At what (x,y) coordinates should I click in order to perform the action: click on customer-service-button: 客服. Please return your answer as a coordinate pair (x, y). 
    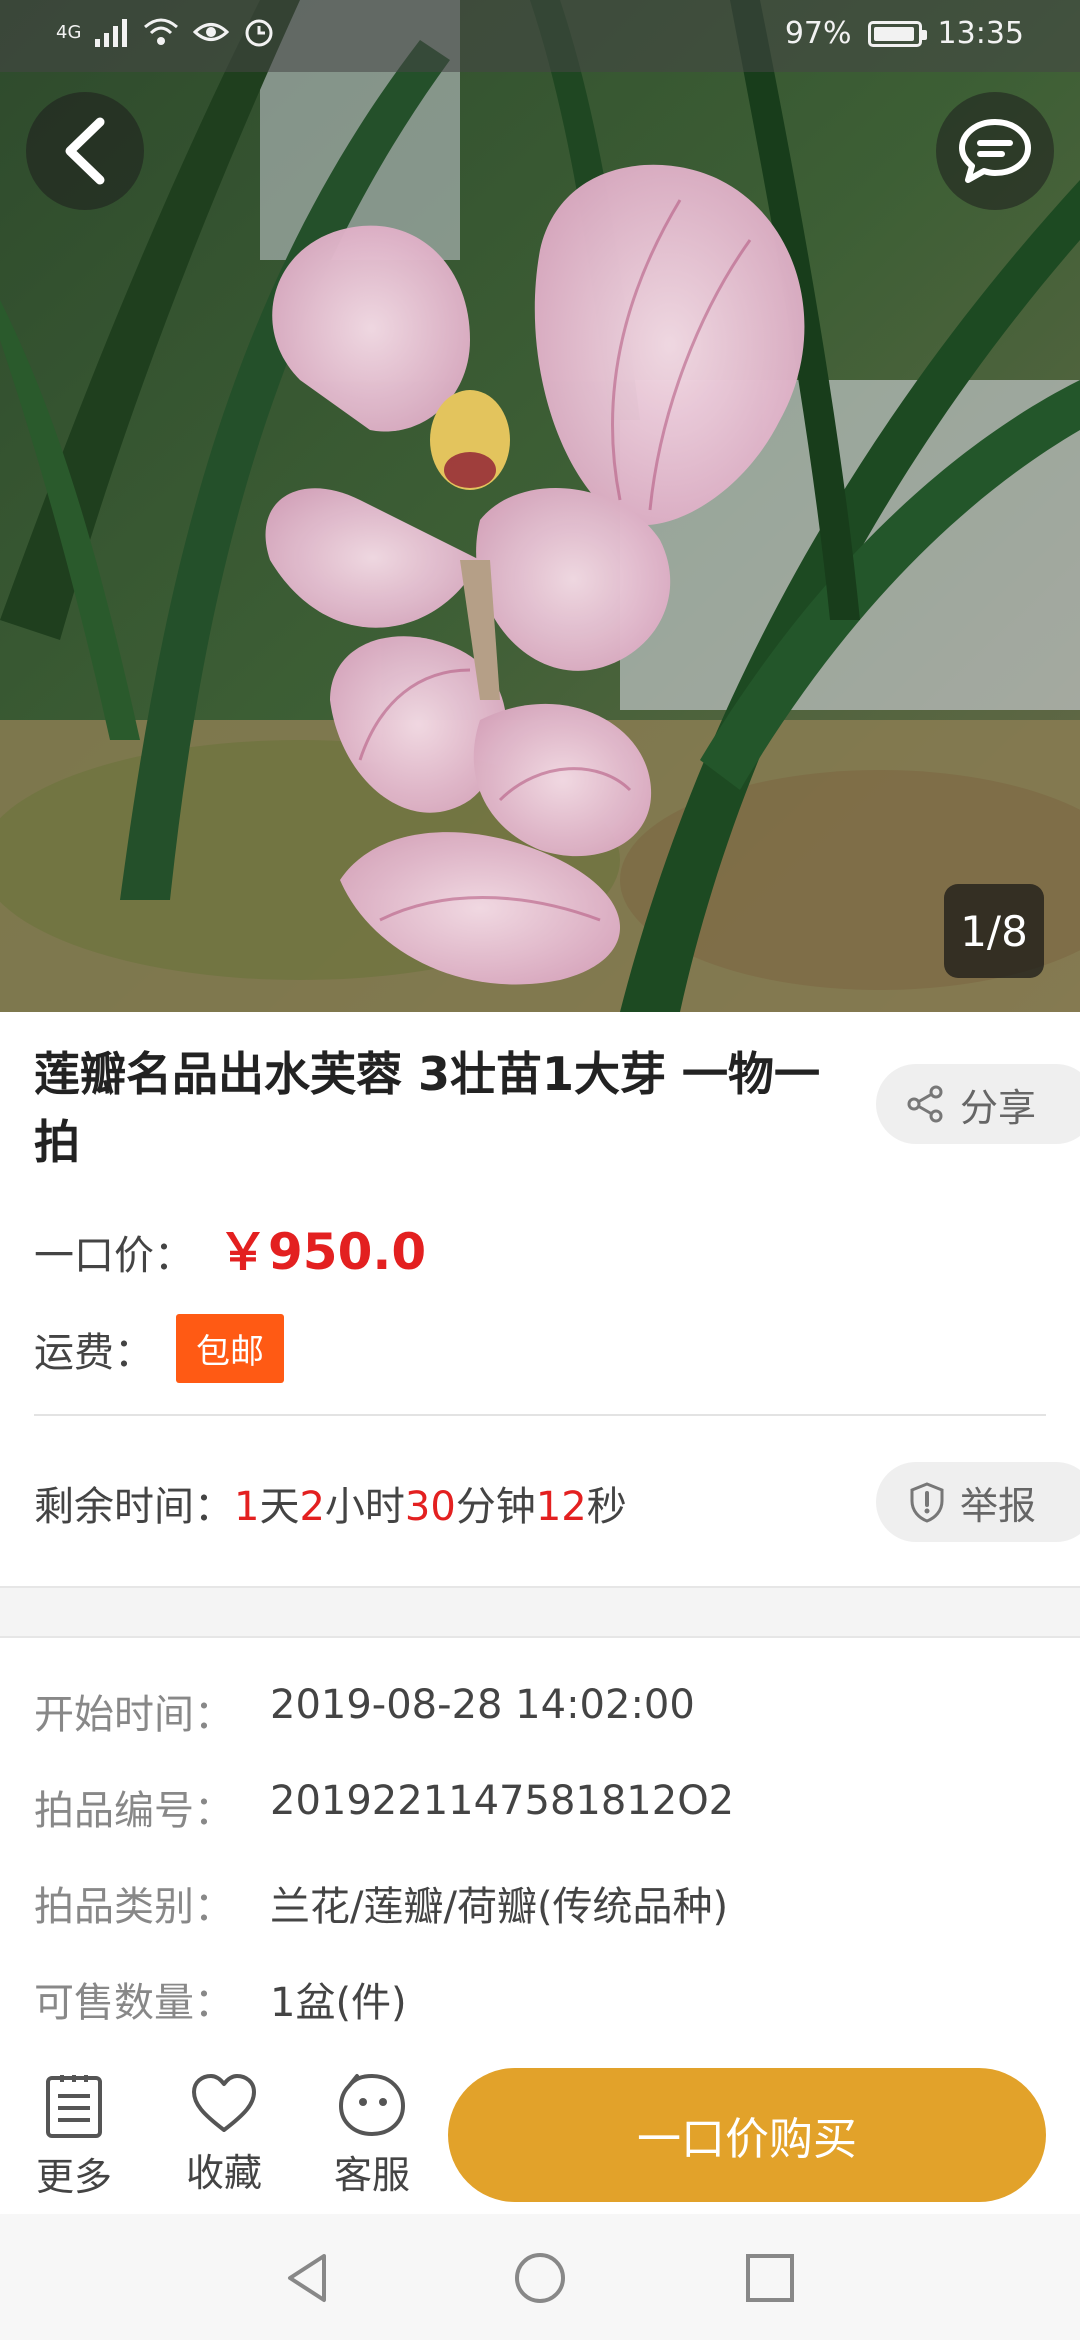
    Looking at the image, I should click on (372, 2135).